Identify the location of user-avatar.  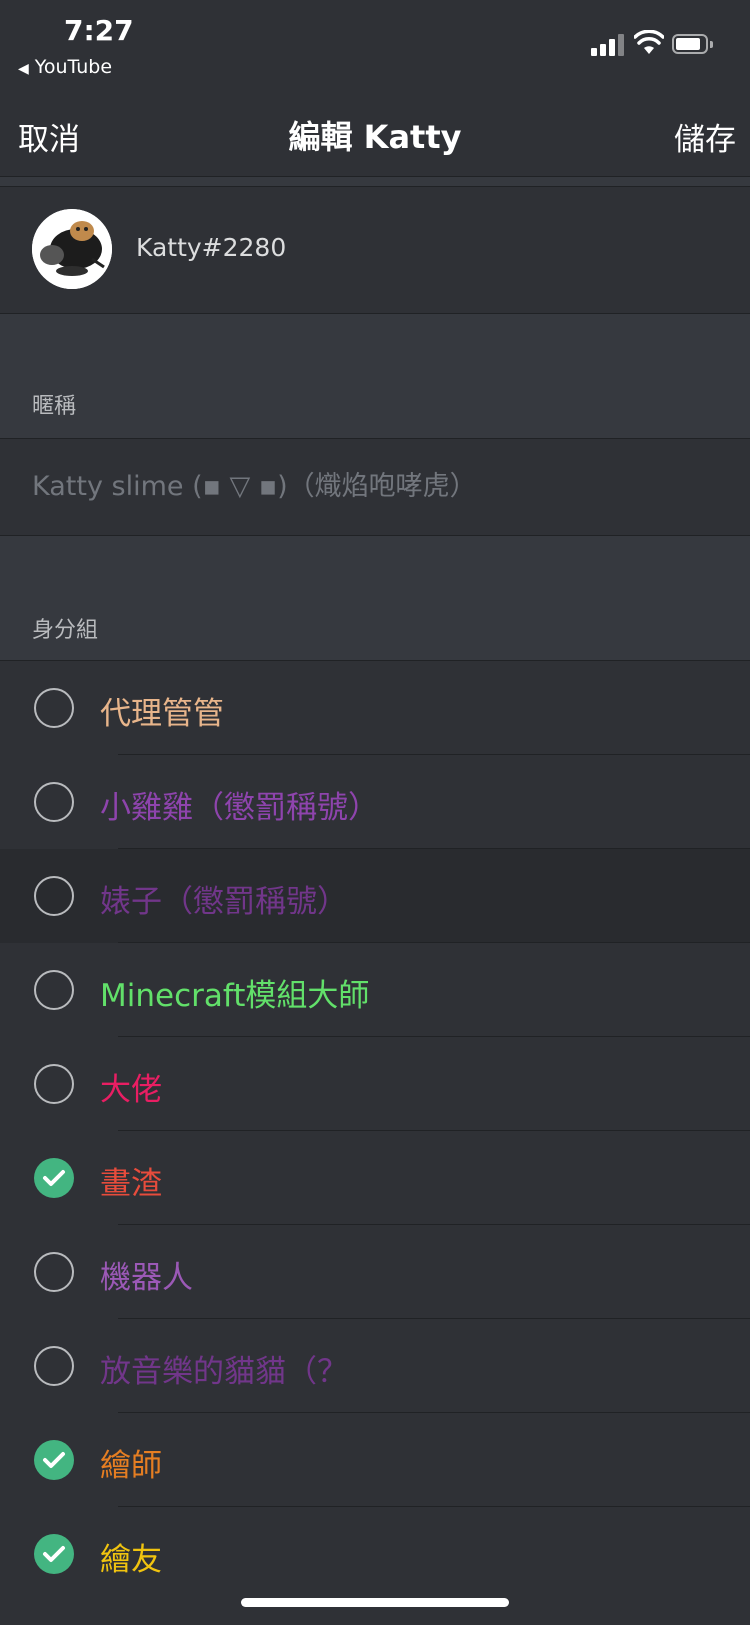
(72, 249).